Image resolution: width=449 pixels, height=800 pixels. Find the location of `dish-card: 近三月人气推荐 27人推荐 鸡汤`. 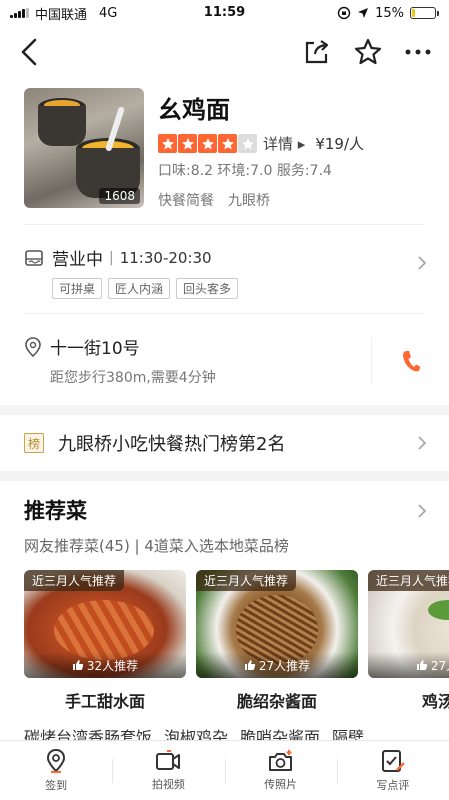

dish-card: 近三月人气推荐 27人推荐 鸡汤 is located at coordinates (408, 641).